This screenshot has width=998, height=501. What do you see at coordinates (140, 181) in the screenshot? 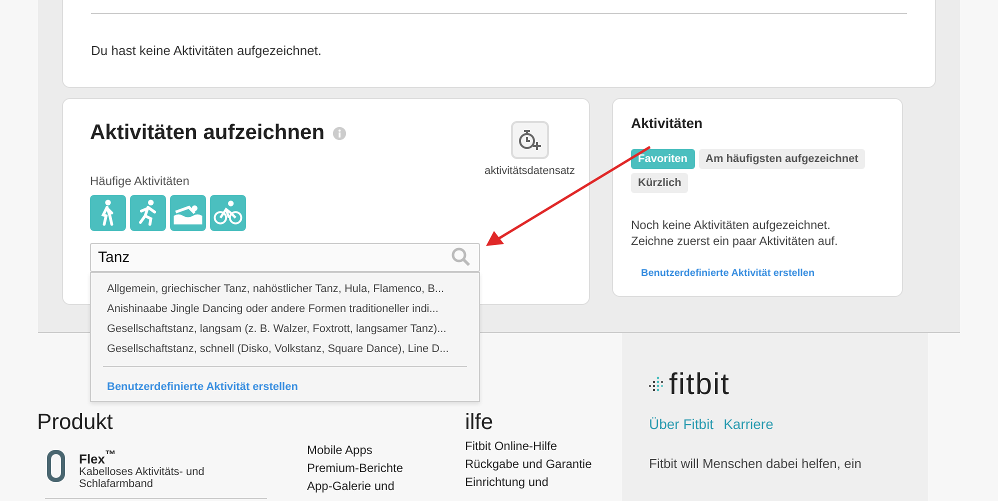
I see `section-label: Häufige Aktivitäten` at bounding box center [140, 181].